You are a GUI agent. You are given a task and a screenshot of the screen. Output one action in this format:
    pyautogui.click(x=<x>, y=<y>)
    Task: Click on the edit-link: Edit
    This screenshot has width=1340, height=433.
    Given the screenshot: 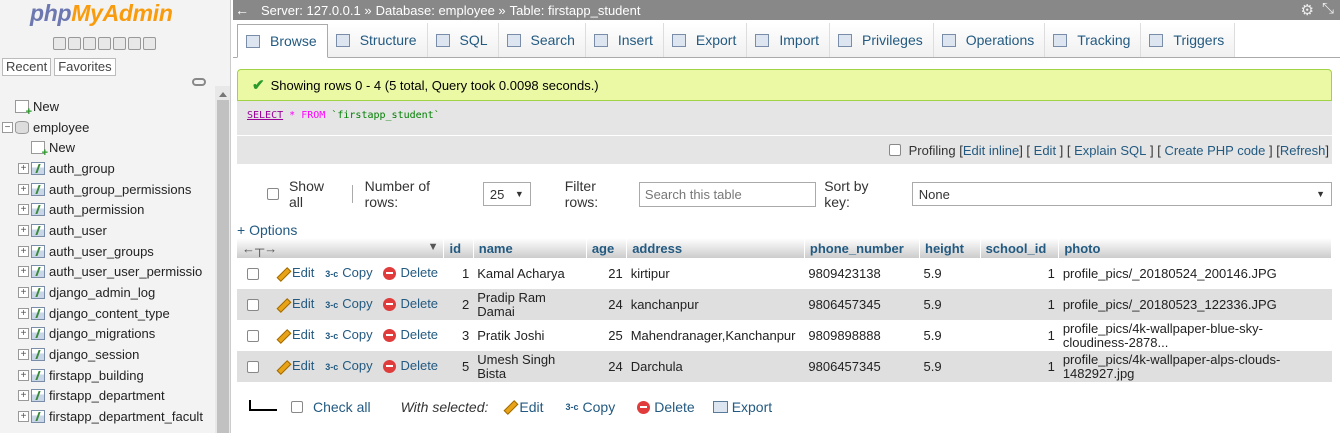 What is the action you would take?
    pyautogui.click(x=1045, y=150)
    